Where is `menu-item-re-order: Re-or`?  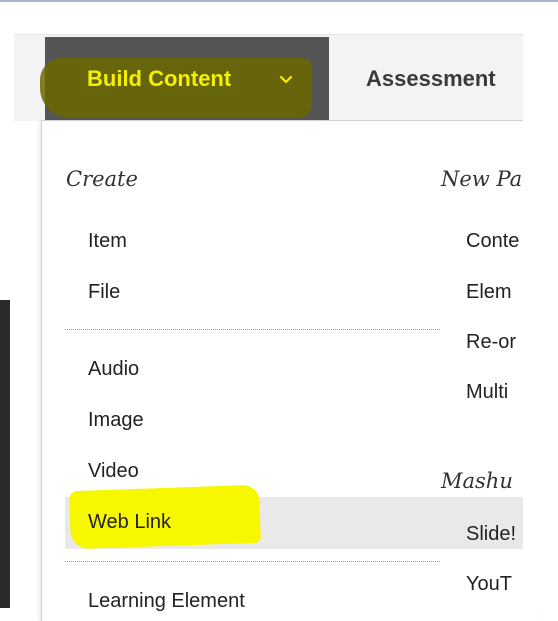
menu-item-re-order: Re-or is located at coordinates (491, 342).